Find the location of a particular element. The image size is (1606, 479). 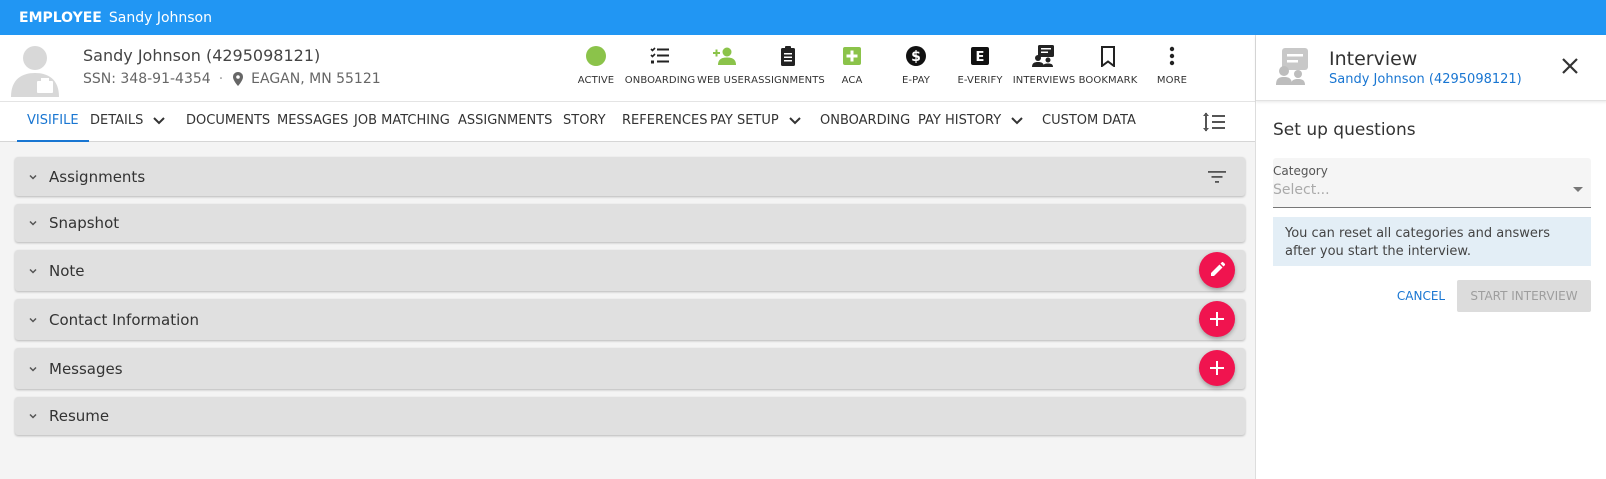

tab-documents: DOCUMENTS is located at coordinates (228, 122).